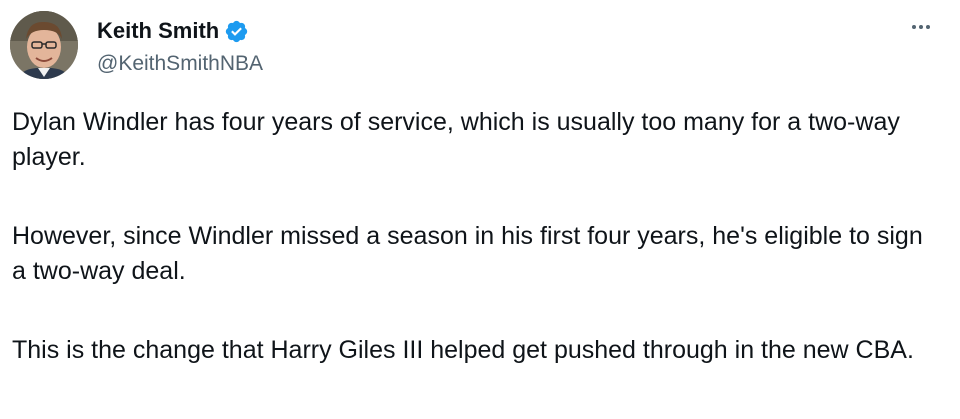 This screenshot has height=419, width=960. I want to click on author-name-row: Keith Smith, so click(173, 31).